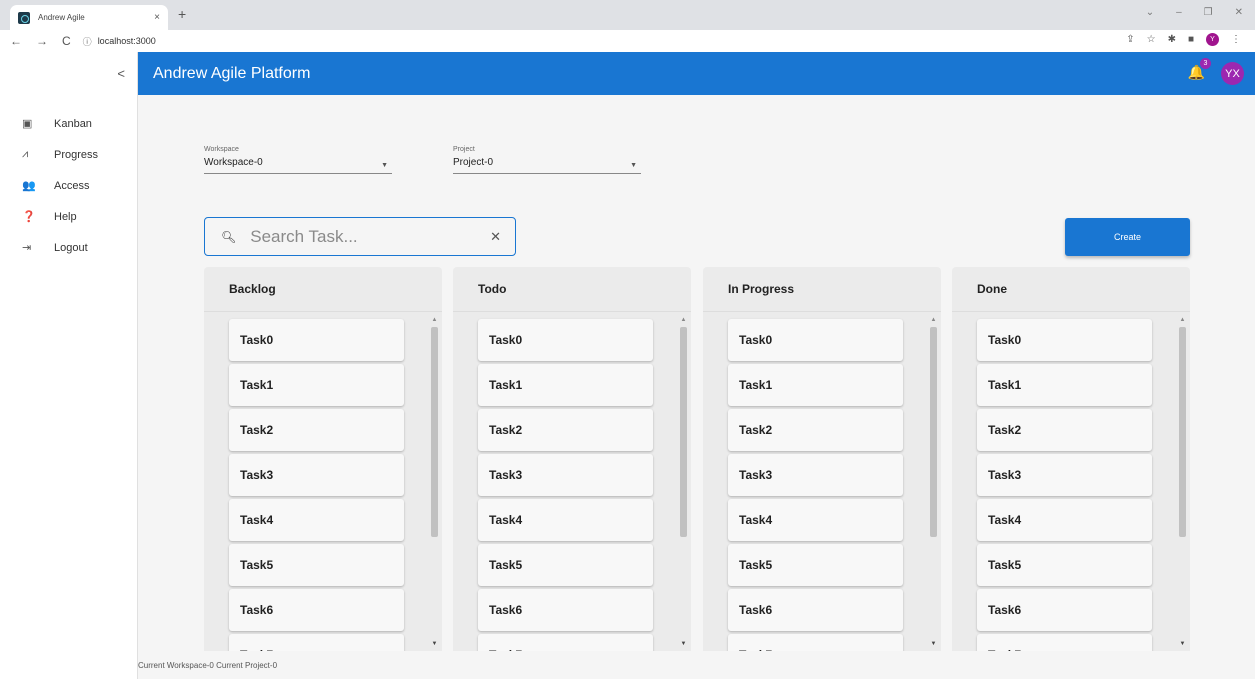 The image size is (1255, 679). What do you see at coordinates (1130, 39) in the screenshot?
I see `share-icon: ⇪` at bounding box center [1130, 39].